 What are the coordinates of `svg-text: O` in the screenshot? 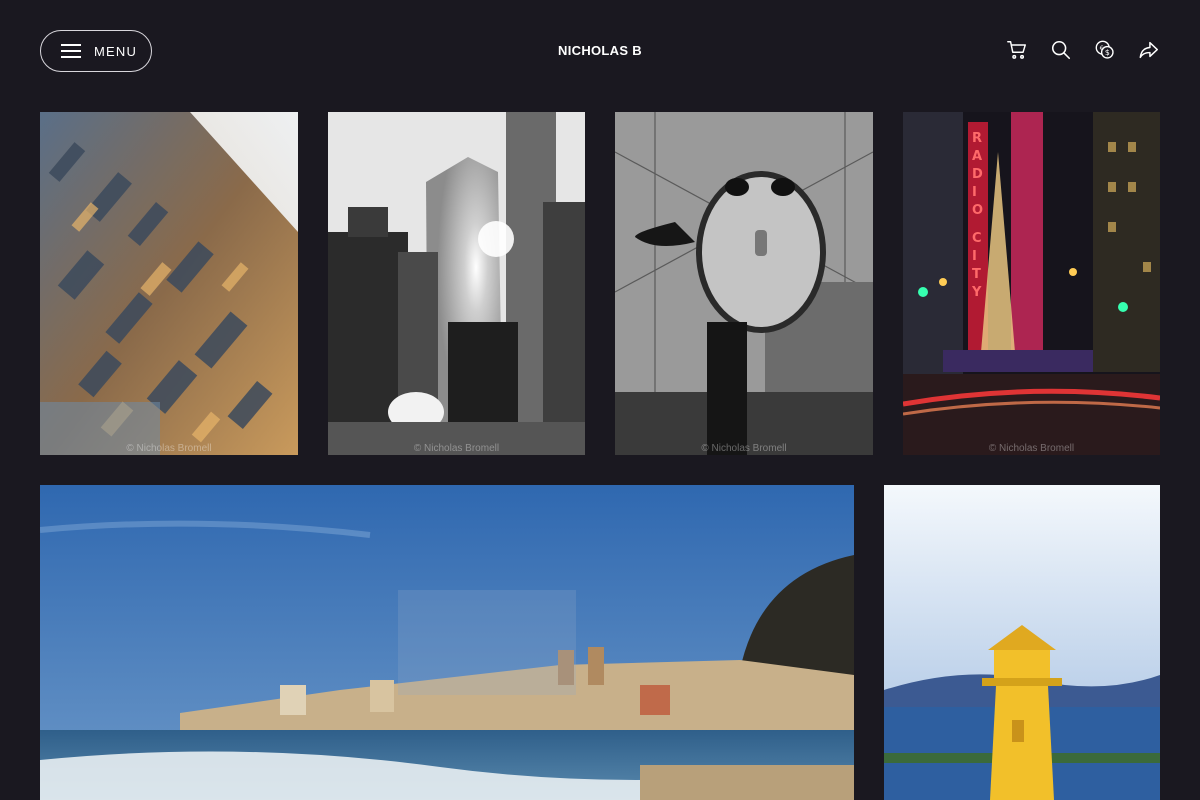 It's located at (977, 210).